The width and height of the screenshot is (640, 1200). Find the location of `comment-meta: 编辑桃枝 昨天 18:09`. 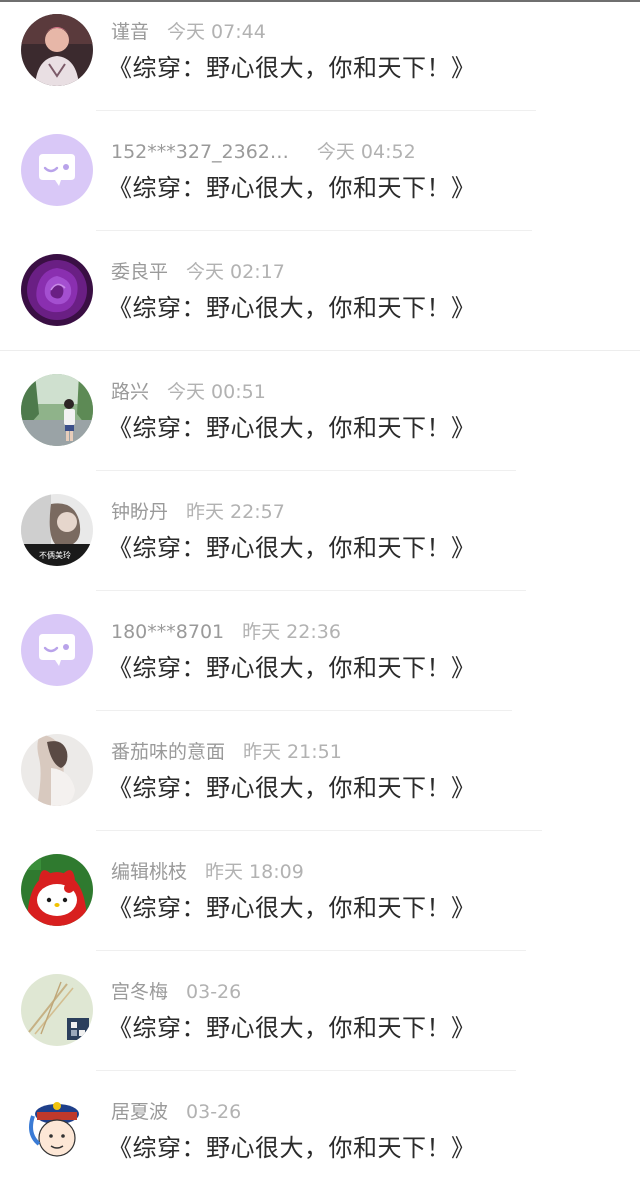

comment-meta: 编辑桃枝 昨天 18:09 is located at coordinates (207, 872).